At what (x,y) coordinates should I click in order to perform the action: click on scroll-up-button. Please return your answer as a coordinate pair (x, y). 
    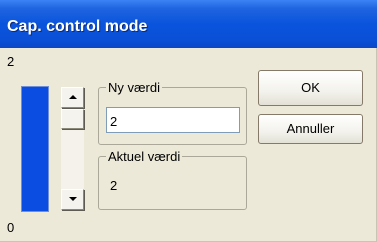
    Looking at the image, I should click on (72, 97).